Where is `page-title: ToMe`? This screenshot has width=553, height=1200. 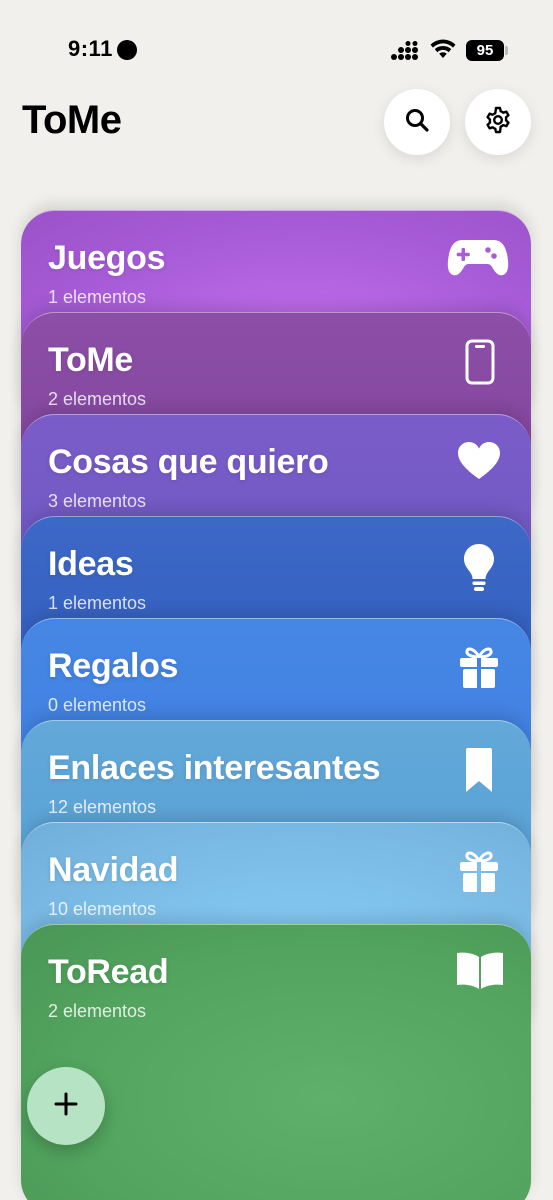
page-title: ToMe is located at coordinates (72, 120).